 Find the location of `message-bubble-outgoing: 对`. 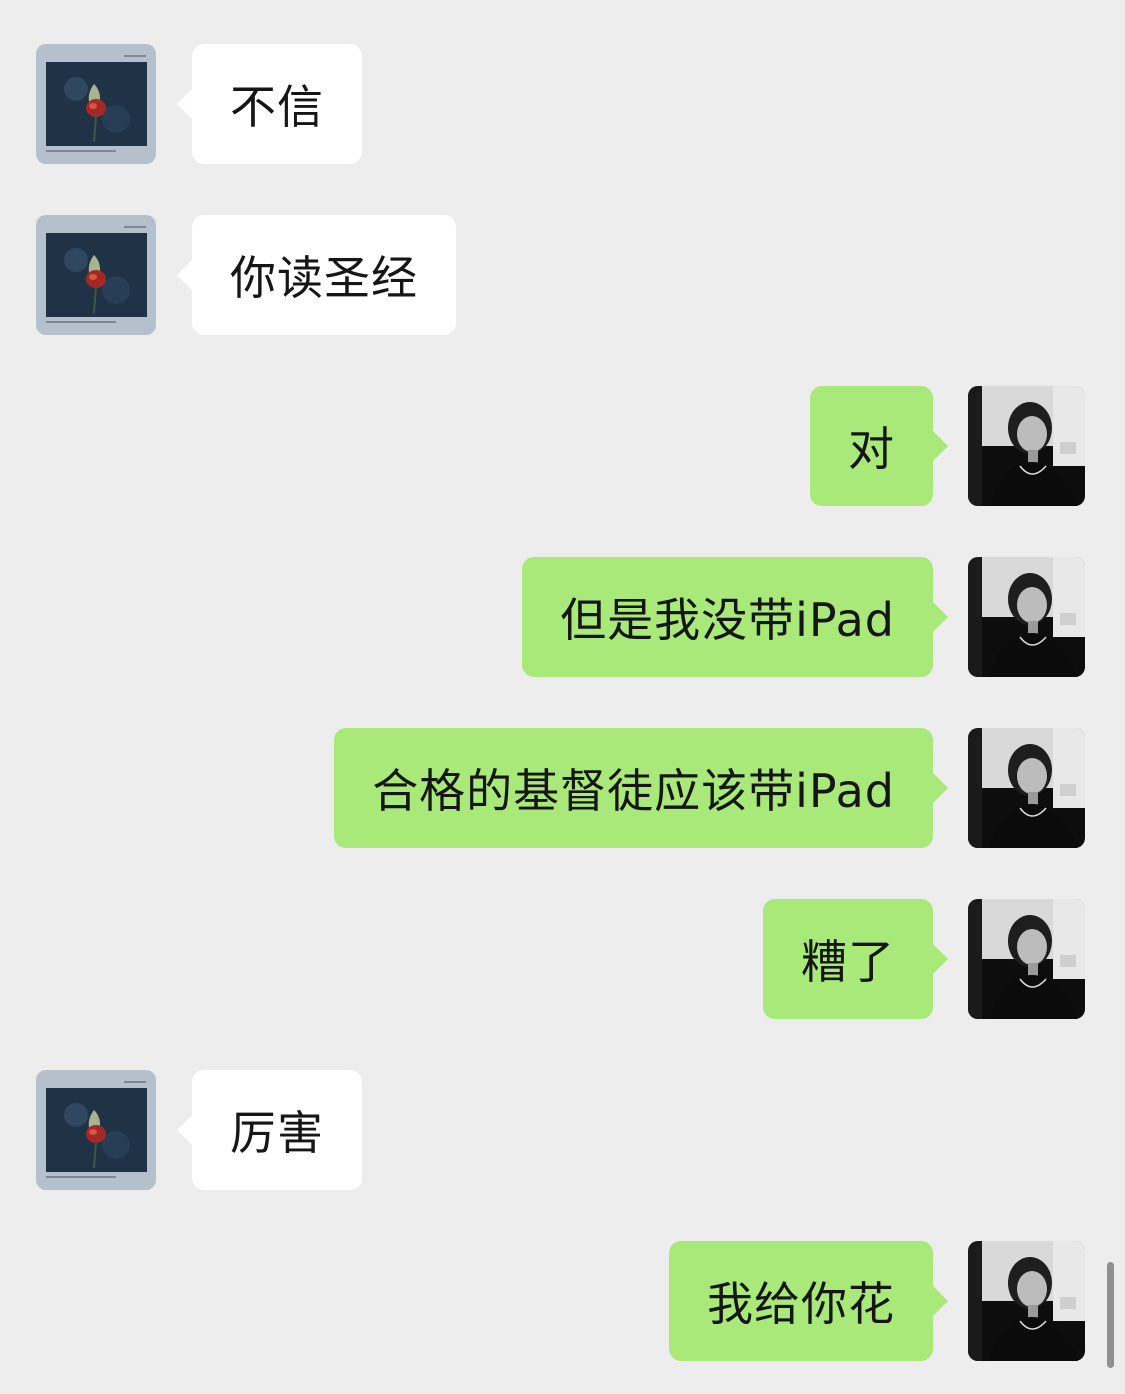

message-bubble-outgoing: 对 is located at coordinates (879, 446).